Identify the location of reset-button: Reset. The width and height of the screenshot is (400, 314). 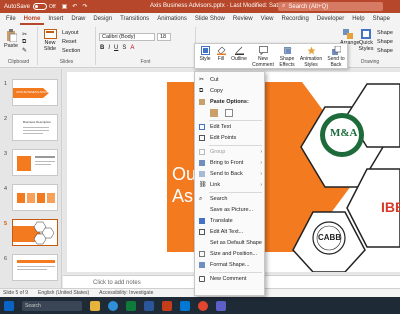
(69, 42).